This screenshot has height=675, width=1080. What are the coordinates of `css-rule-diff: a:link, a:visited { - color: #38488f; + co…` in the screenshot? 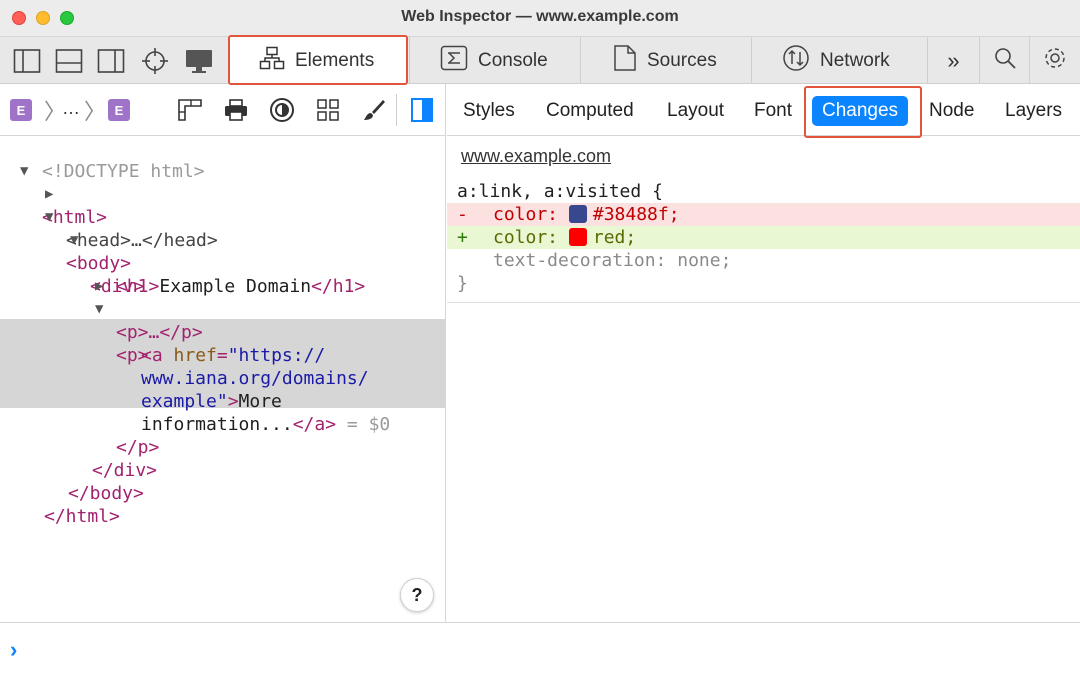 It's located at (763, 237).